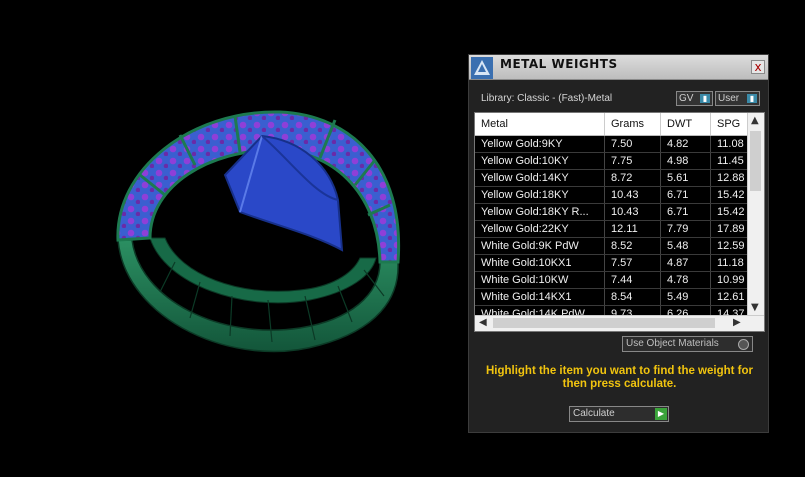 Image resolution: width=805 pixels, height=477 pixels. I want to click on cell-metal: White Gold:9K PdW, so click(540, 246).